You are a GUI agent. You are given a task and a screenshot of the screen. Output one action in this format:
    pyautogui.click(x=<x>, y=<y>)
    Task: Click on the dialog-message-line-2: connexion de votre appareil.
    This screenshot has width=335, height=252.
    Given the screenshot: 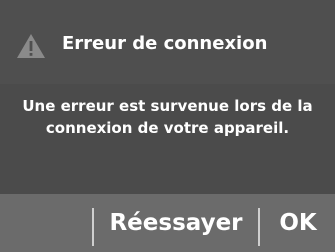 What is the action you would take?
    pyautogui.click(x=167, y=128)
    